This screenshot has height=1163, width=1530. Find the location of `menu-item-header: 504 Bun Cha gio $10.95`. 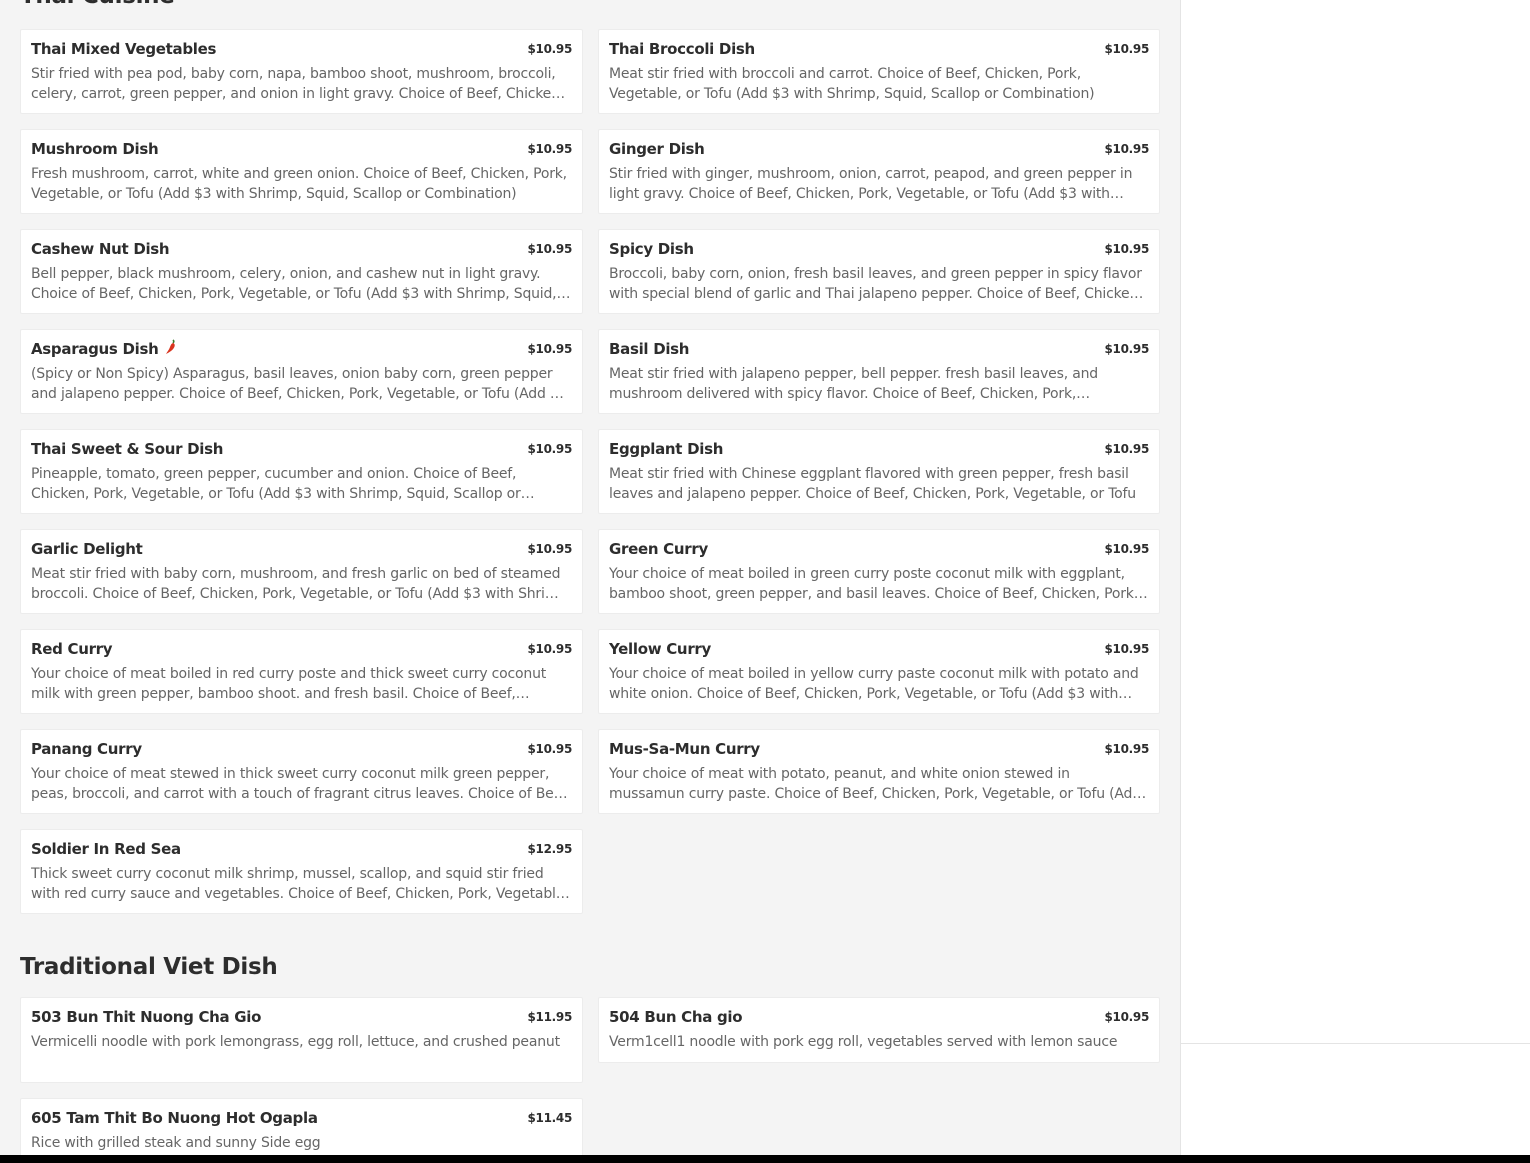

menu-item-header: 504 Bun Cha gio $10.95 is located at coordinates (879, 1017).